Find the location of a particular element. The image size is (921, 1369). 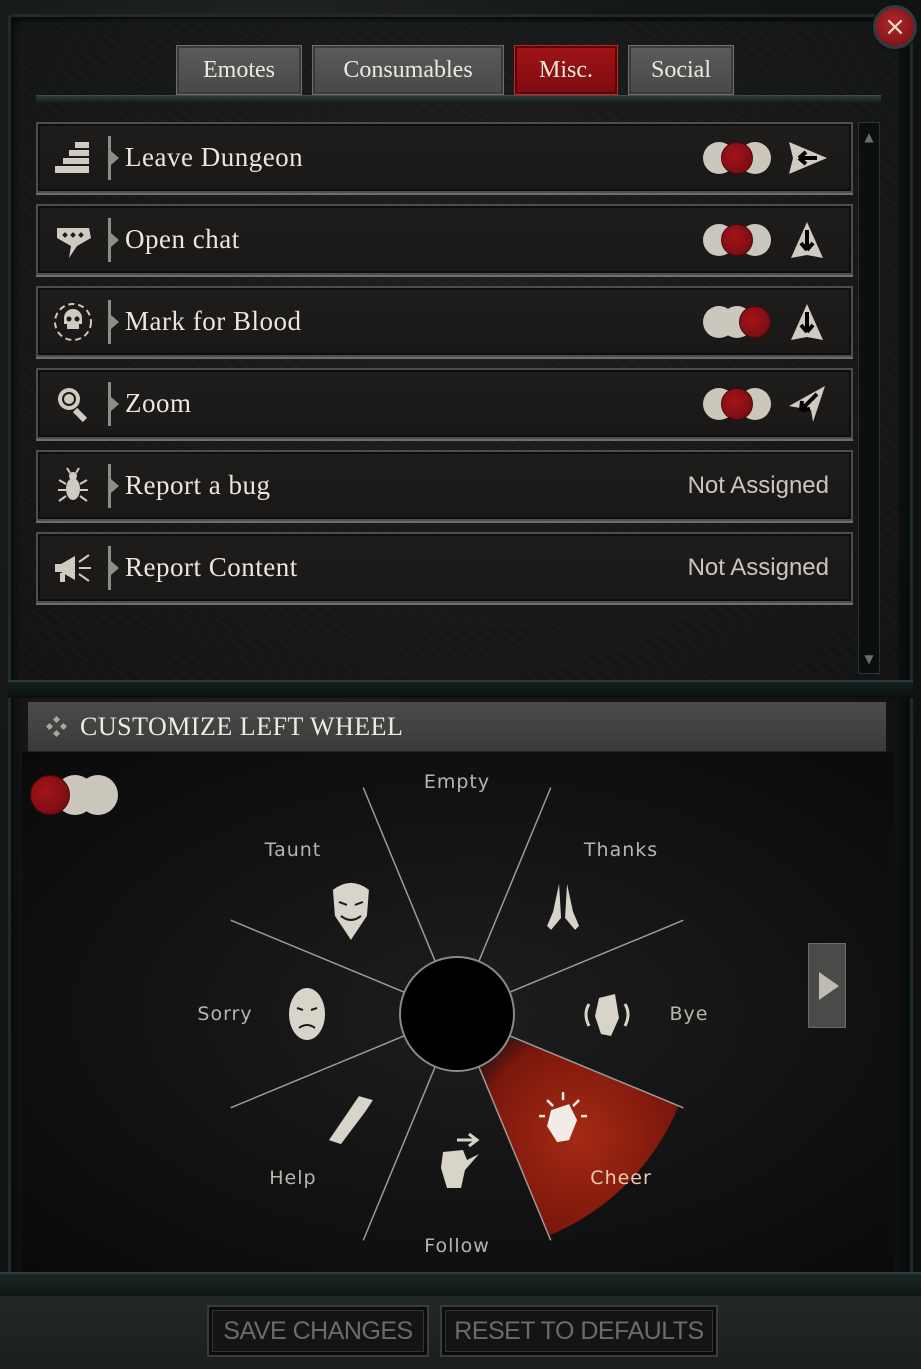

scrollbar: ▲ ▼ is located at coordinates (869, 398).